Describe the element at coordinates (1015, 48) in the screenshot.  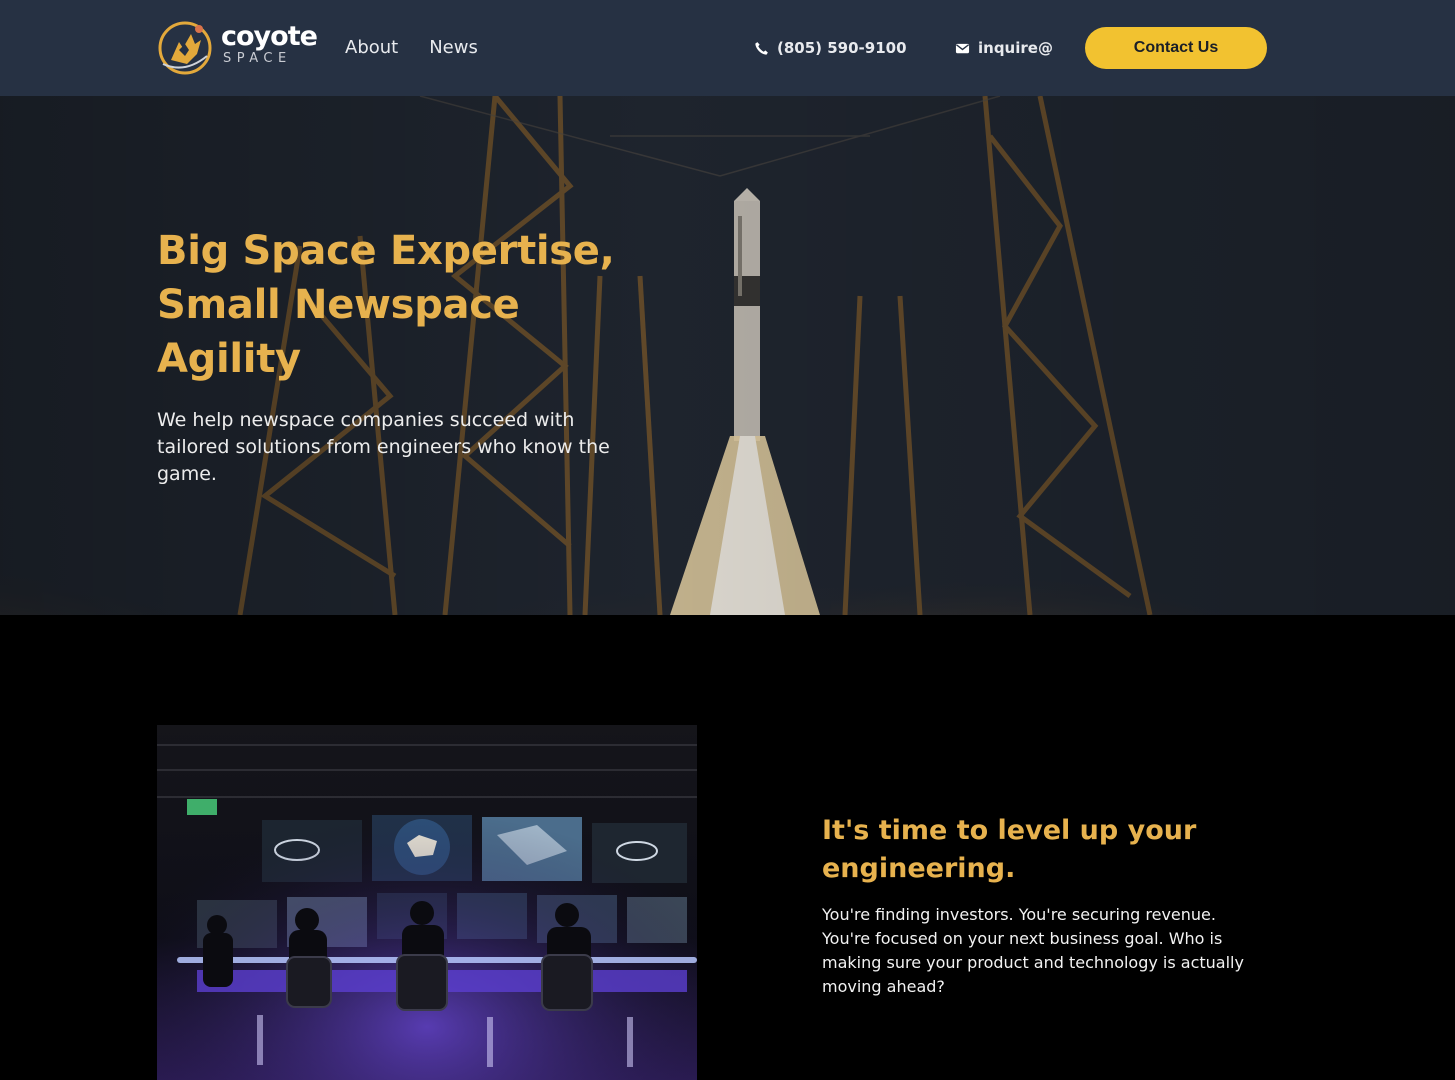
I see `email-address: inquire@` at that location.